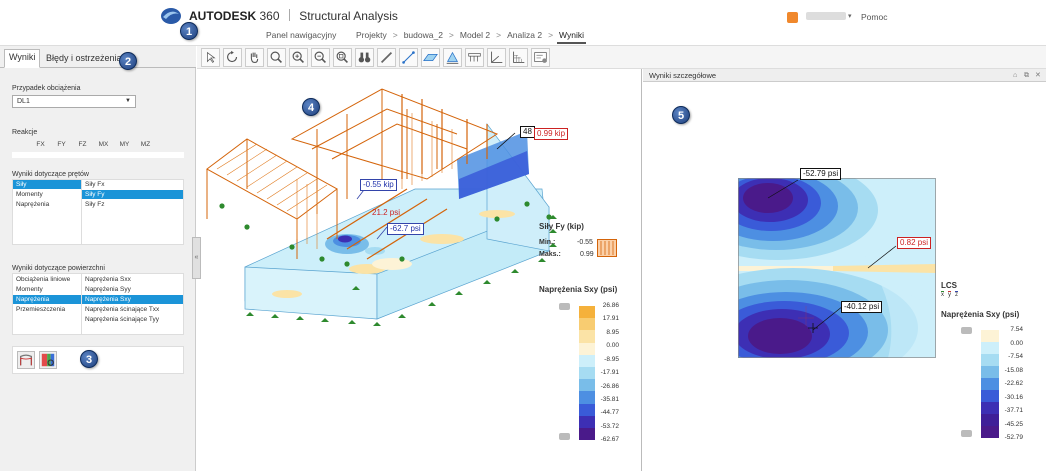 The width and height of the screenshot is (1046, 471). I want to click on member-category-moments: Momenty, so click(47, 194).